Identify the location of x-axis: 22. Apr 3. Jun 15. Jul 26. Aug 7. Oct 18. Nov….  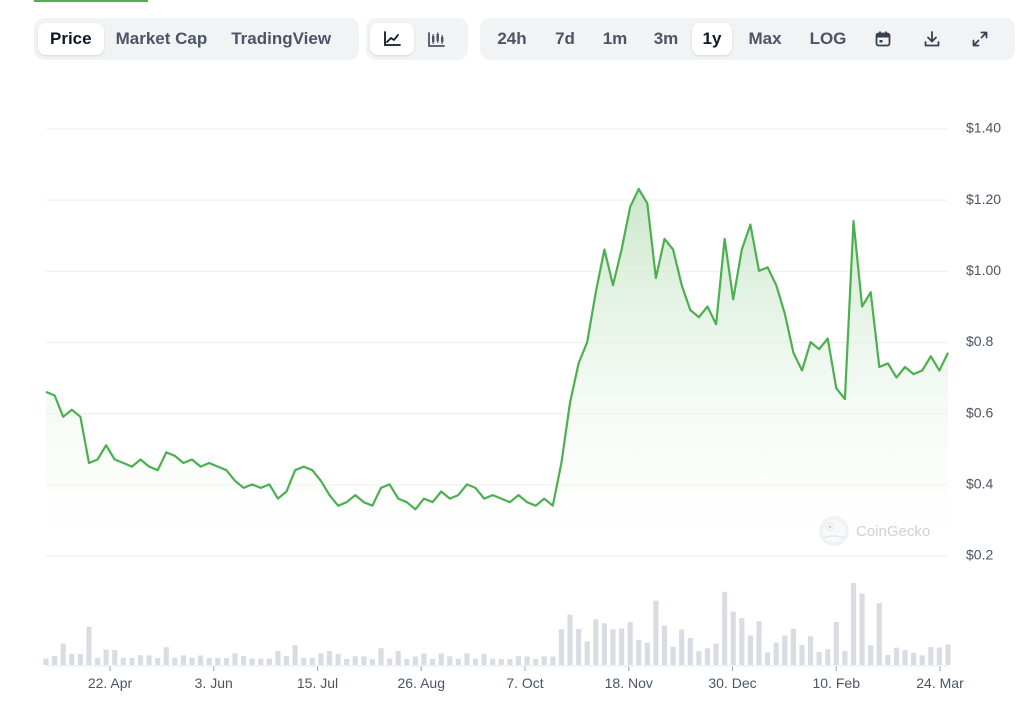
(505, 678).